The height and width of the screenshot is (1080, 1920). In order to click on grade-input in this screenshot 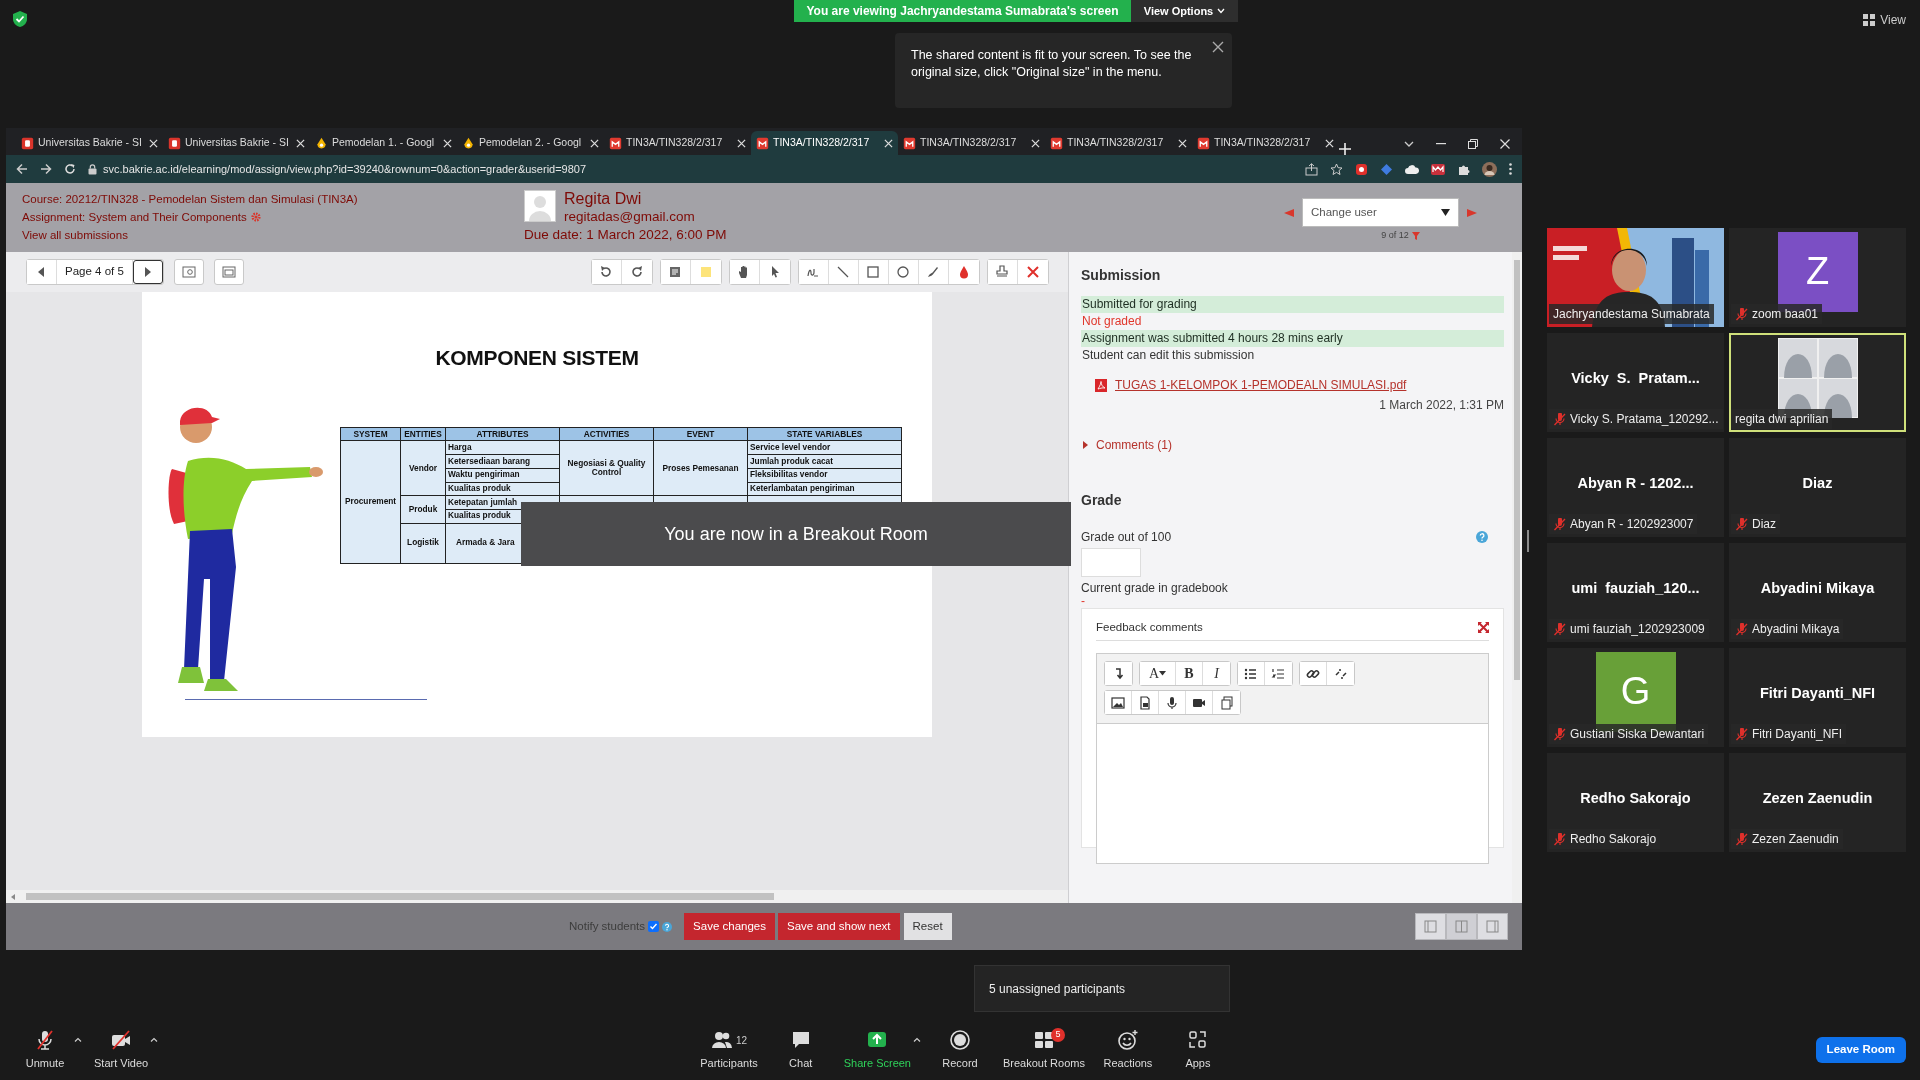, I will do `click(1111, 562)`.